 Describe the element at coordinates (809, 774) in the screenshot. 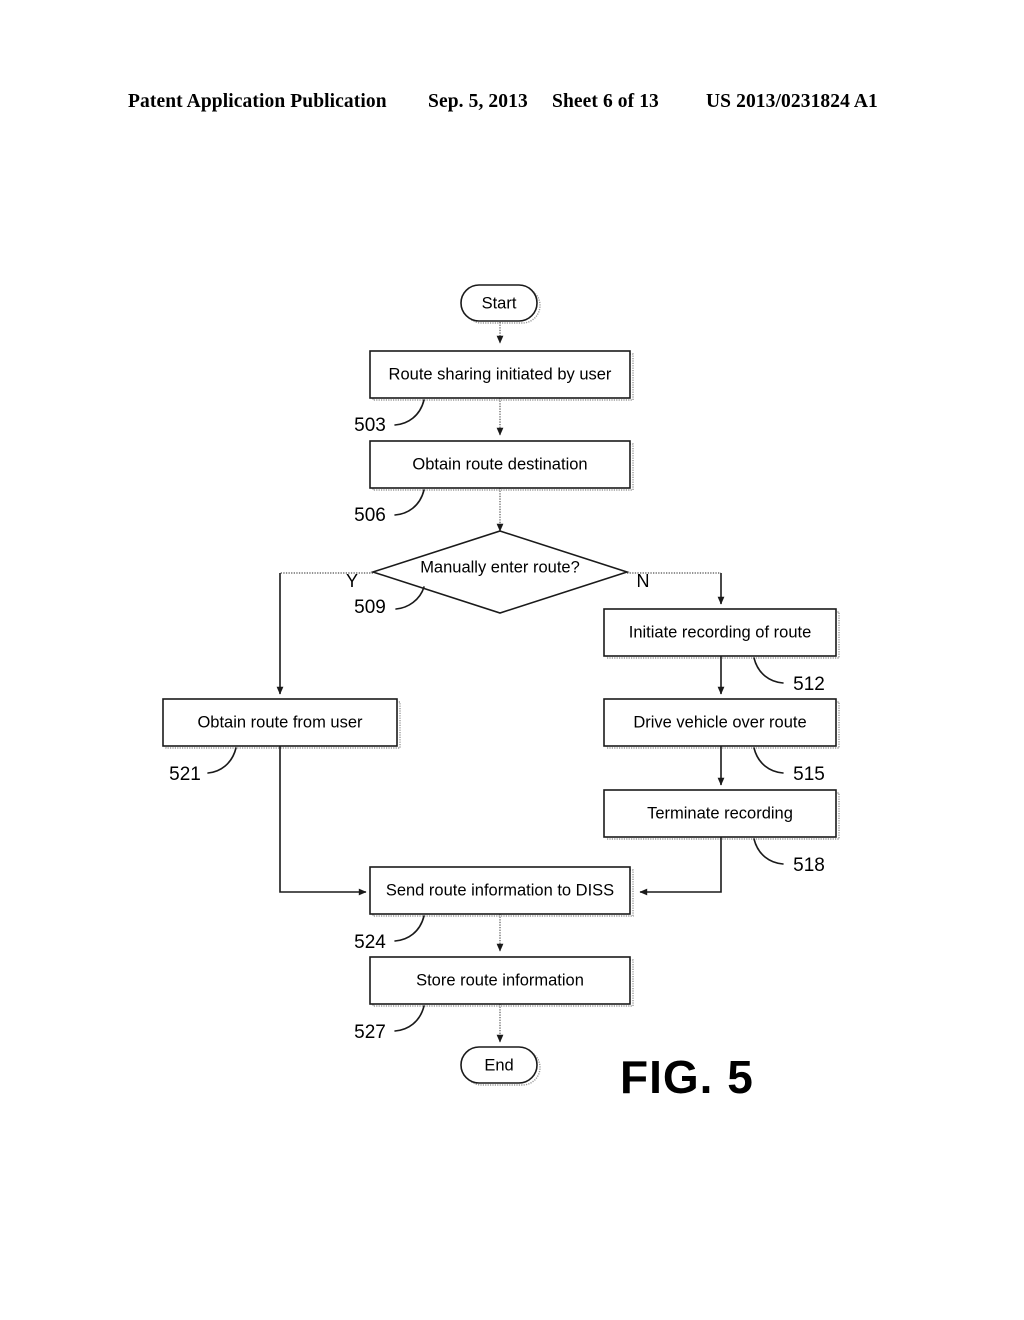

I see `reference-numeral-515: 515` at that location.